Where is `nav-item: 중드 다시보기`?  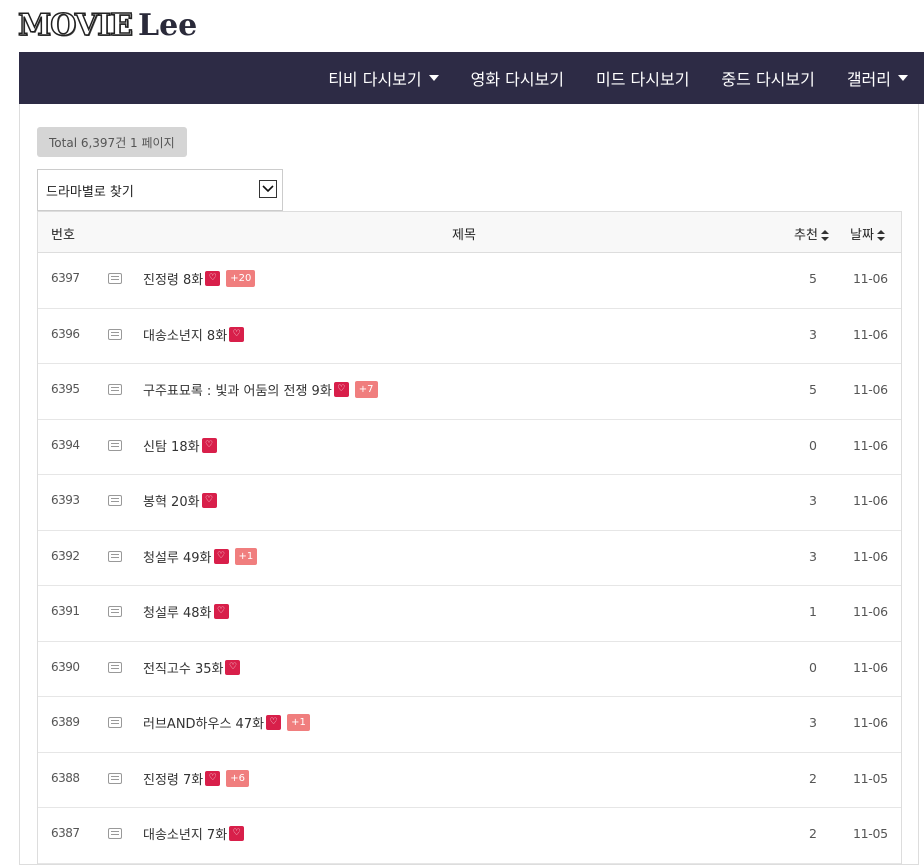
nav-item: 중드 다시보기 is located at coordinates (767, 78).